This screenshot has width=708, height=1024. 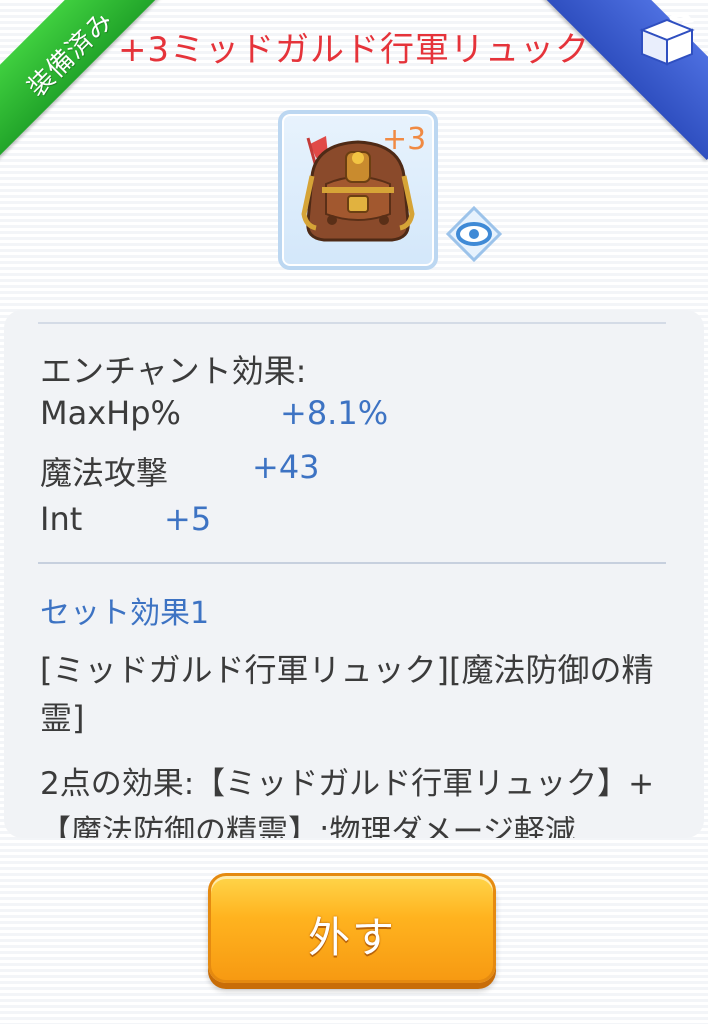 I want to click on eye-icon, so click(x=474, y=234).